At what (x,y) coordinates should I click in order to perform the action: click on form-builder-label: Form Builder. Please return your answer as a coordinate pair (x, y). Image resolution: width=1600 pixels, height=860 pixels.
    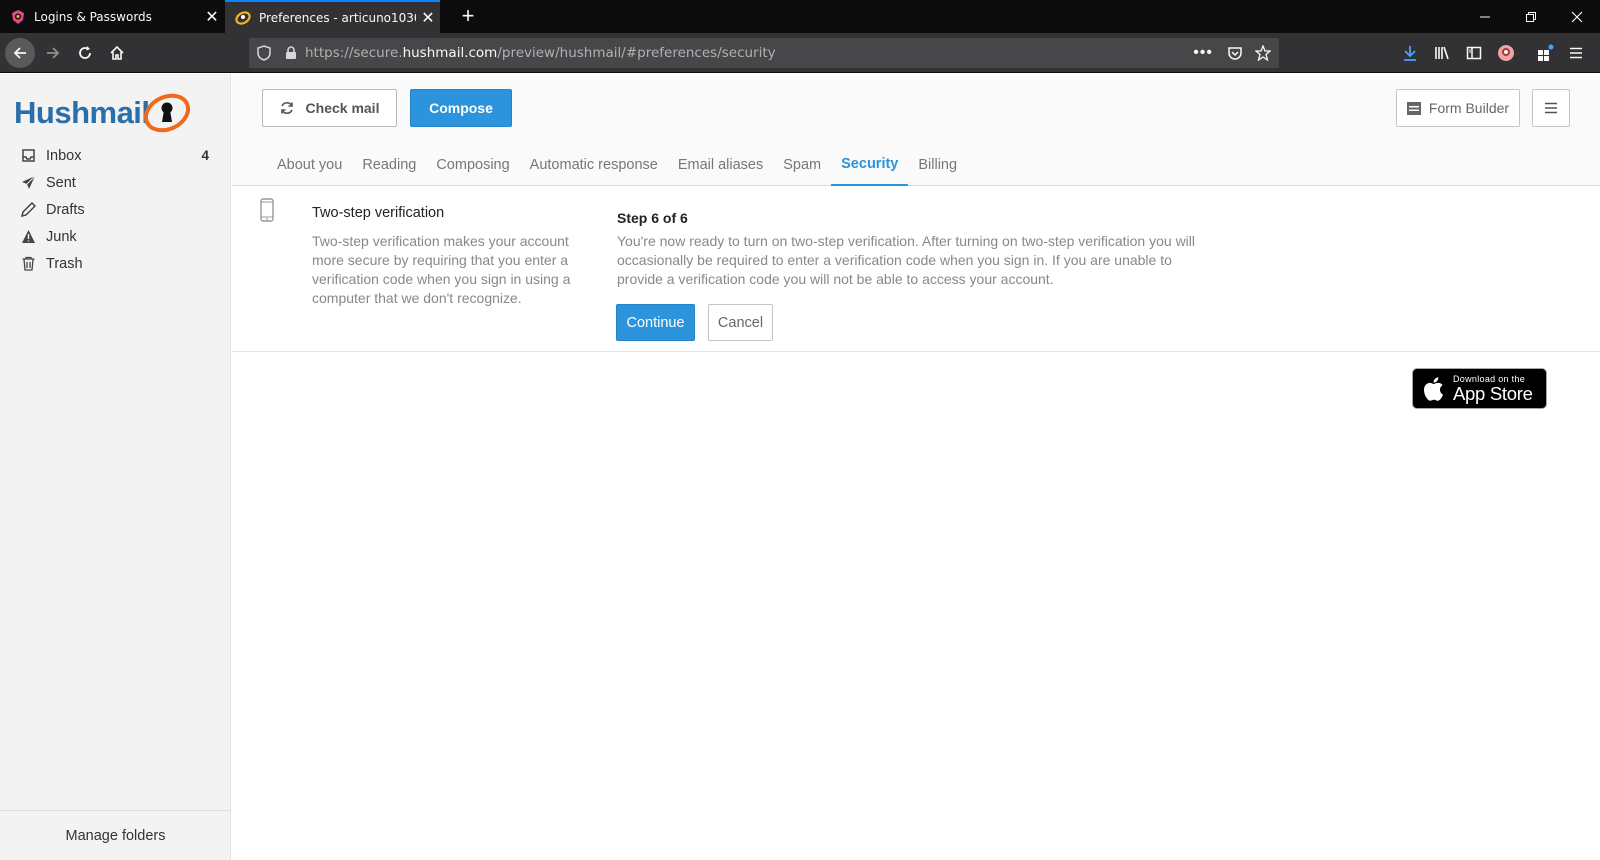
    Looking at the image, I should click on (1469, 108).